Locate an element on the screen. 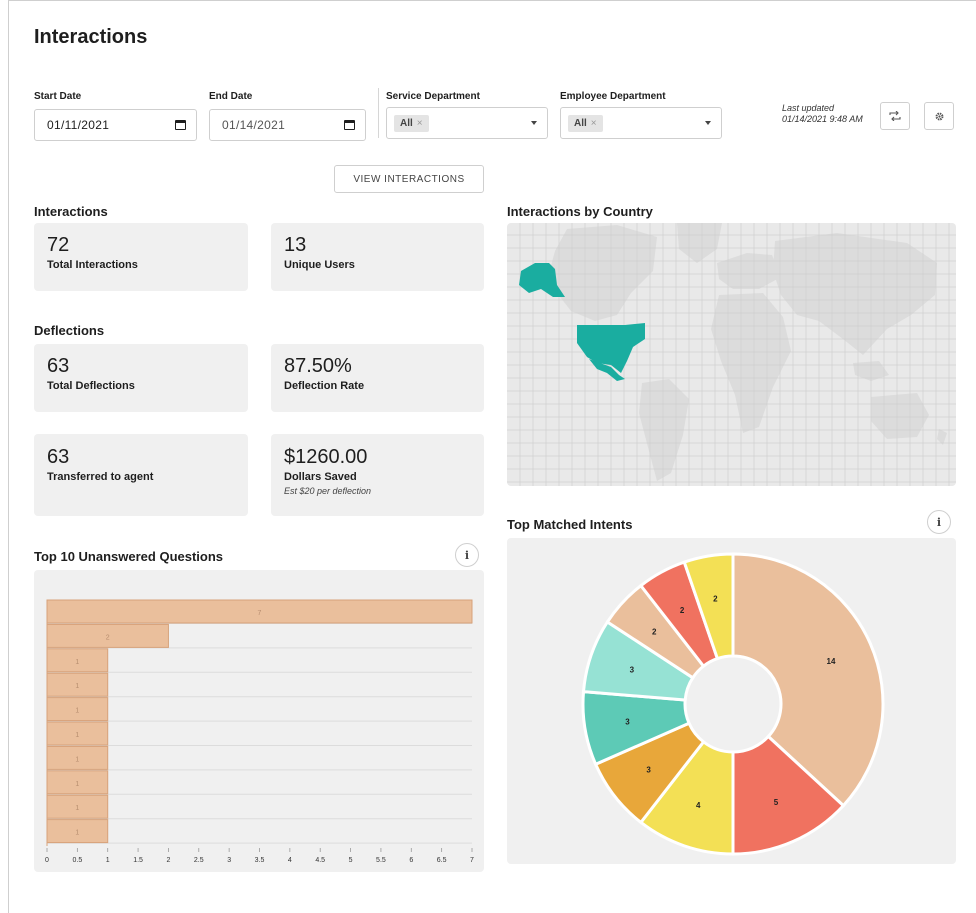 The height and width of the screenshot is (913, 976). intent-slice-label: 14 is located at coordinates (831, 661).